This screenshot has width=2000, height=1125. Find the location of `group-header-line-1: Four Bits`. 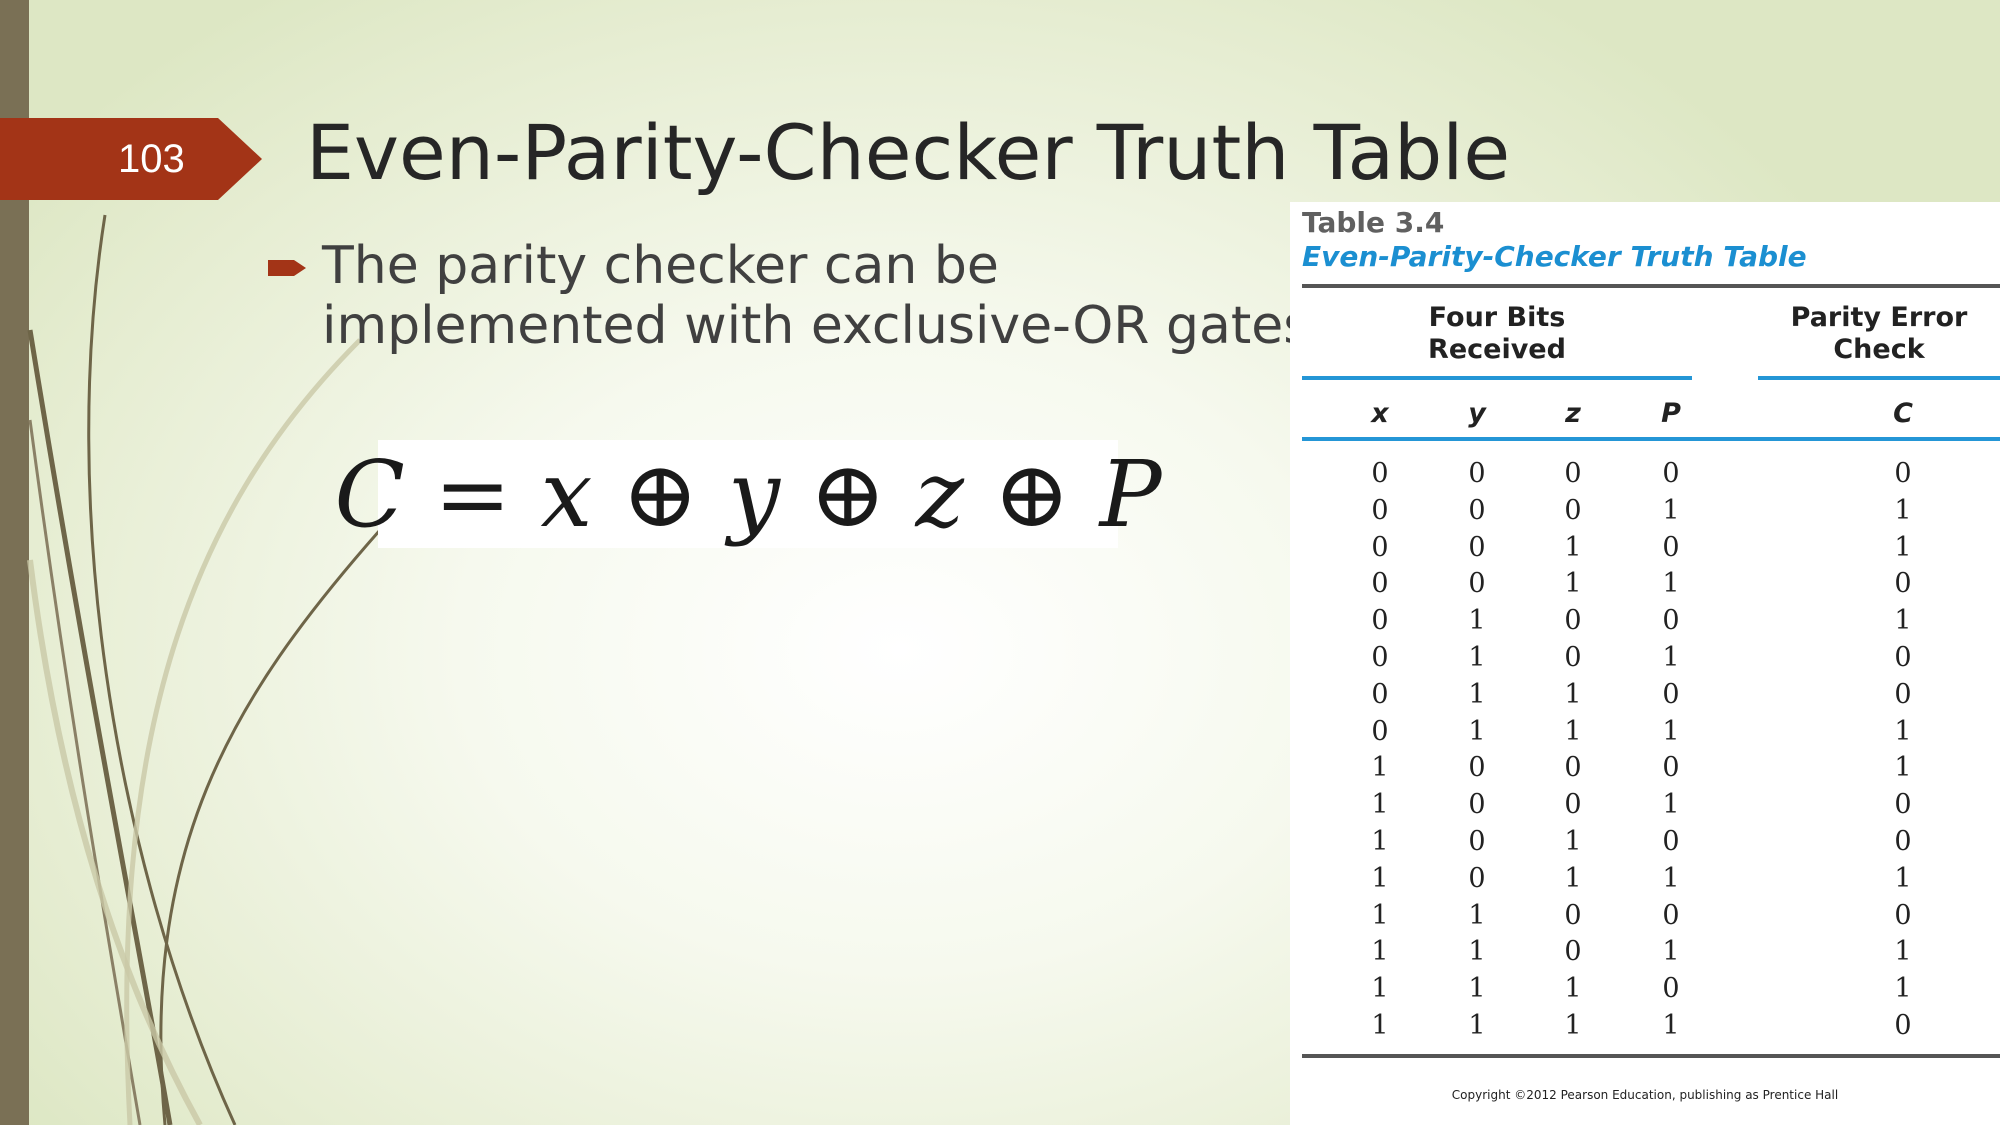

group-header-line-1: Four Bits is located at coordinates (1497, 317).